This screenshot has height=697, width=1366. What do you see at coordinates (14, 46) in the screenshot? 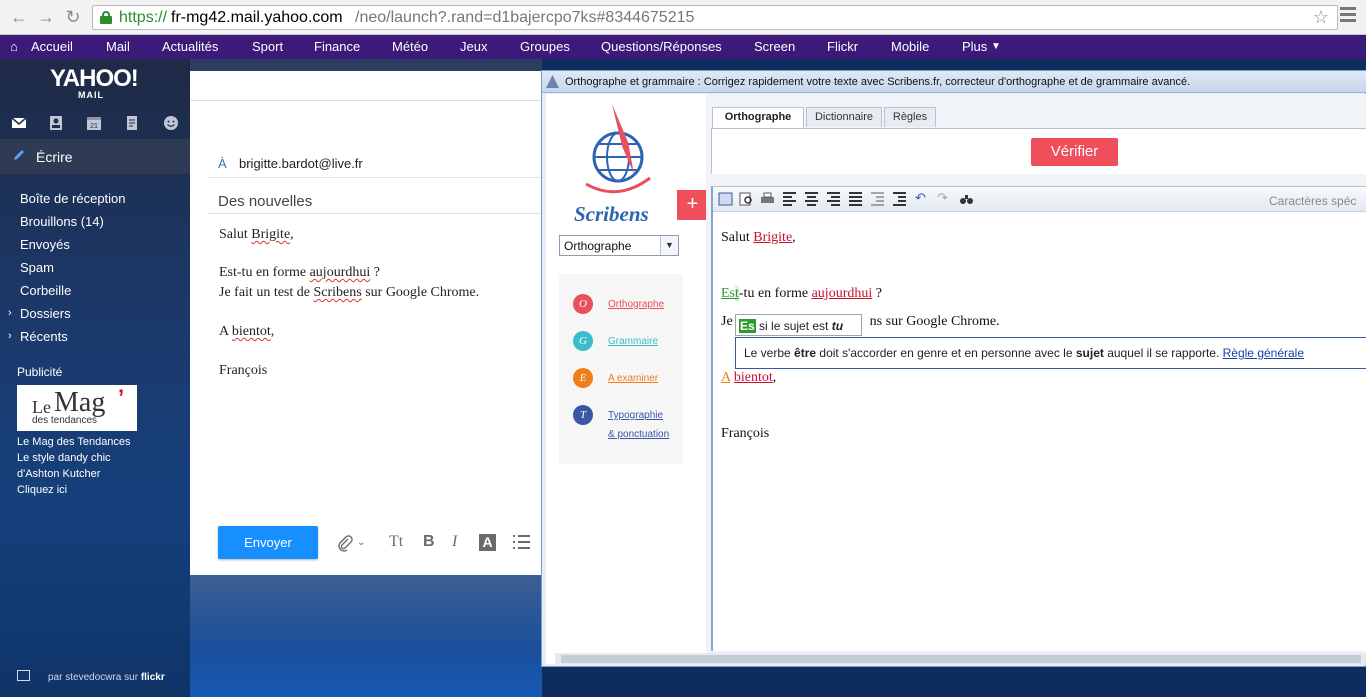
I see `home-icon: ⌂` at bounding box center [14, 46].